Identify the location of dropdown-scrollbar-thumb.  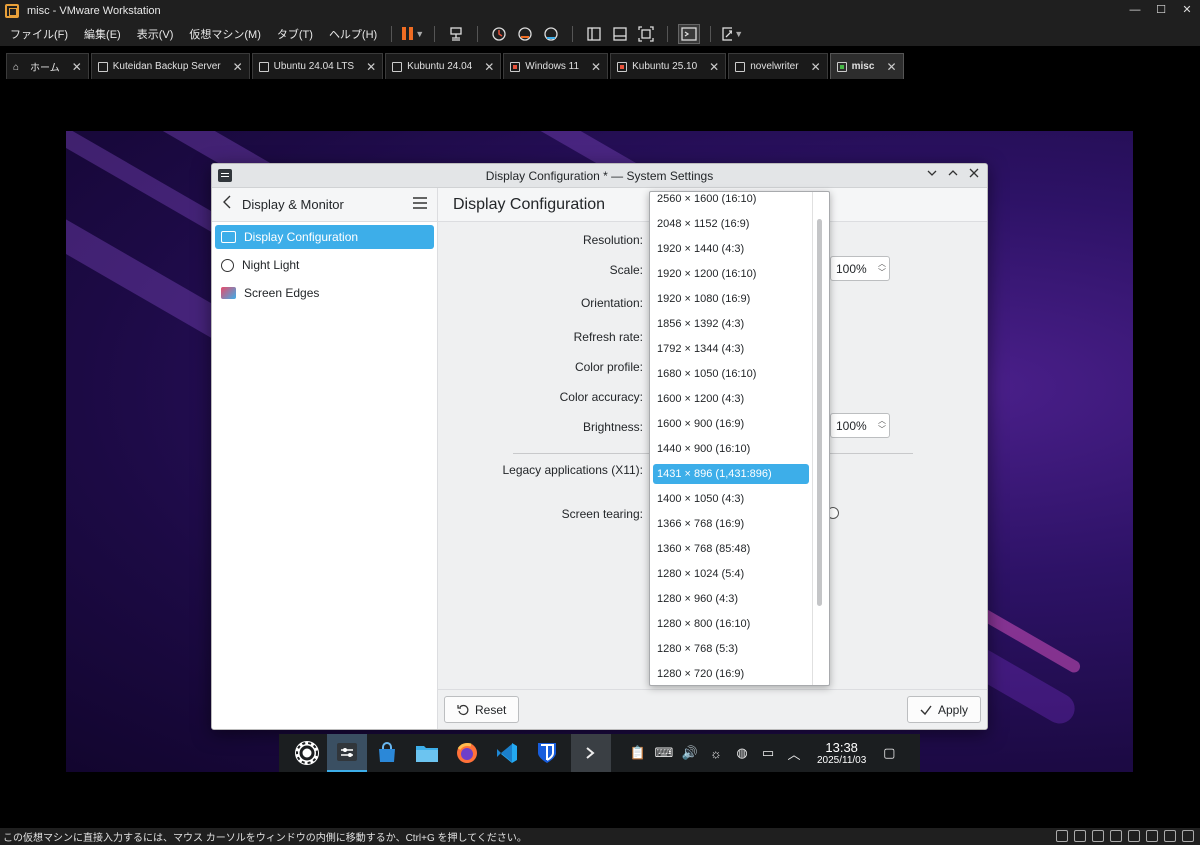
(819, 412).